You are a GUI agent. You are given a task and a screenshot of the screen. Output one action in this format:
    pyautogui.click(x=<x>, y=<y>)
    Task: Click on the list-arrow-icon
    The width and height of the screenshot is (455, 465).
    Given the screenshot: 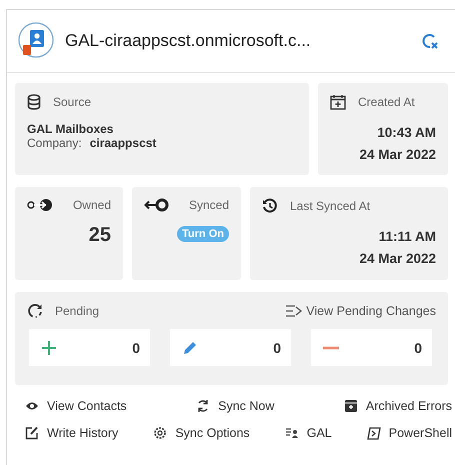 What is the action you would take?
    pyautogui.click(x=294, y=311)
    